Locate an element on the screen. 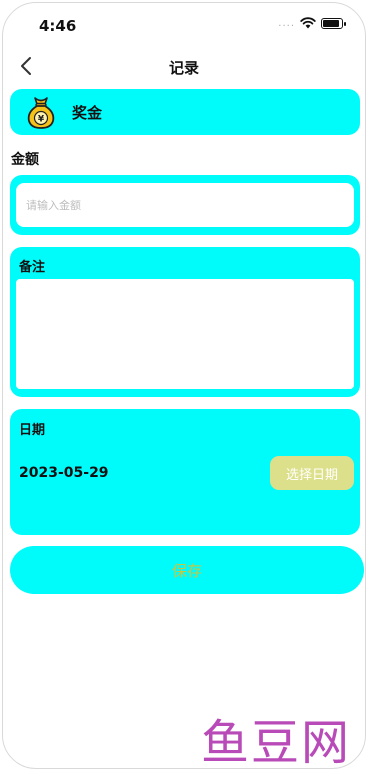 The width and height of the screenshot is (368, 771). save-button: 保存 is located at coordinates (187, 570).